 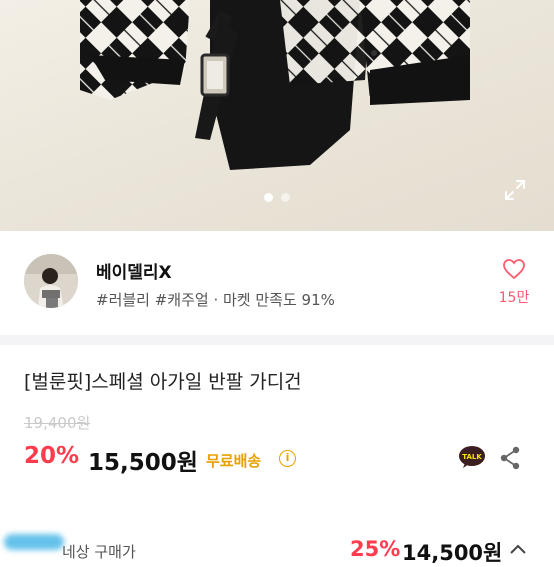 I want to click on seller-tags: #러블리 #캐주얼 · 마켓 만족도 91%, so click(x=215, y=300).